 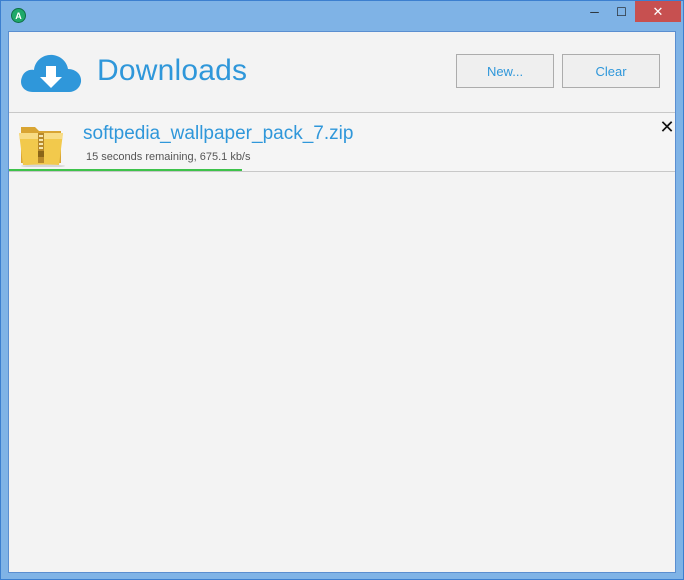 I want to click on minimize-button: ─, so click(x=594, y=11).